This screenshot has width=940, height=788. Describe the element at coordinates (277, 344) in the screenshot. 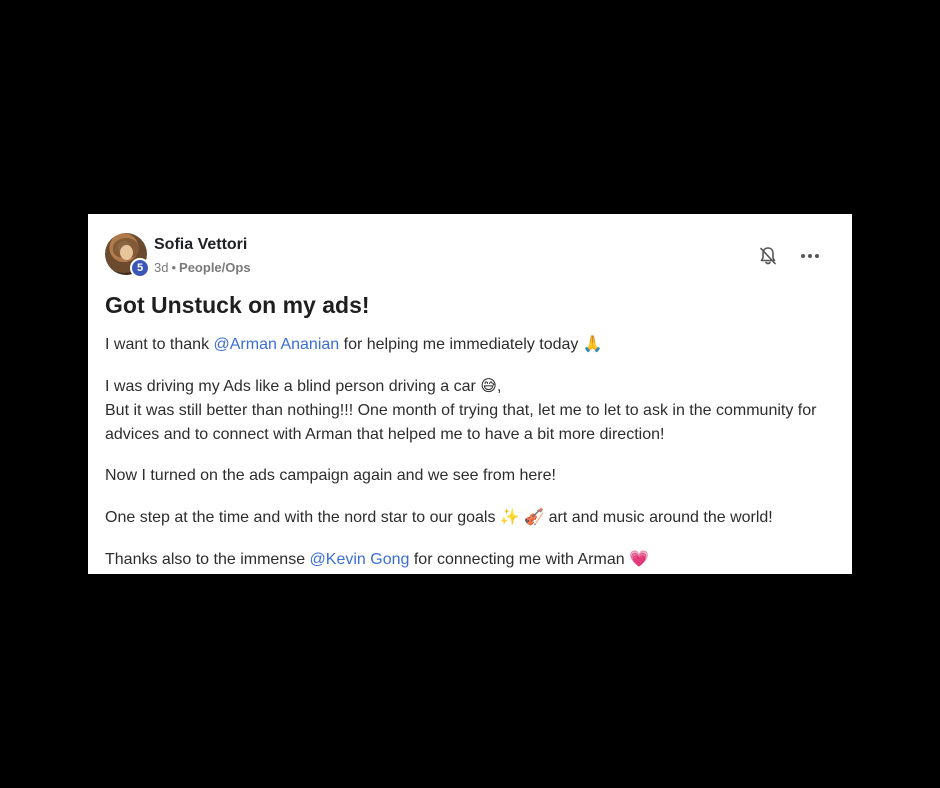

I see `mention-arman-ananian: @Arman Ananian` at that location.